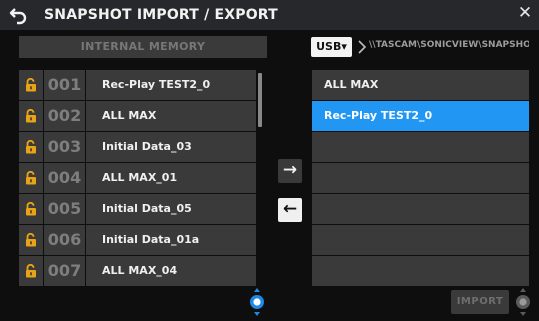 The image size is (539, 321). I want to click on snapshot-name: ALL MAX, so click(171, 116).